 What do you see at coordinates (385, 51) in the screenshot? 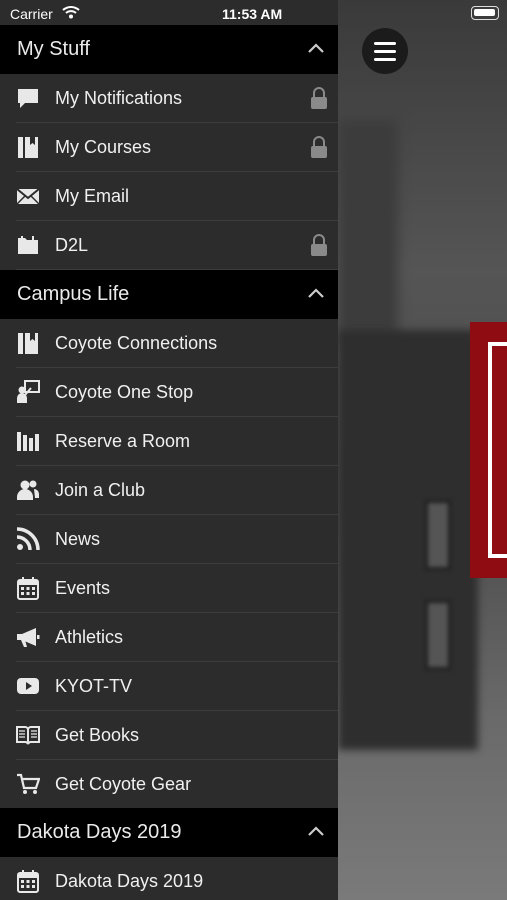
I see `hamburger-menu-button` at bounding box center [385, 51].